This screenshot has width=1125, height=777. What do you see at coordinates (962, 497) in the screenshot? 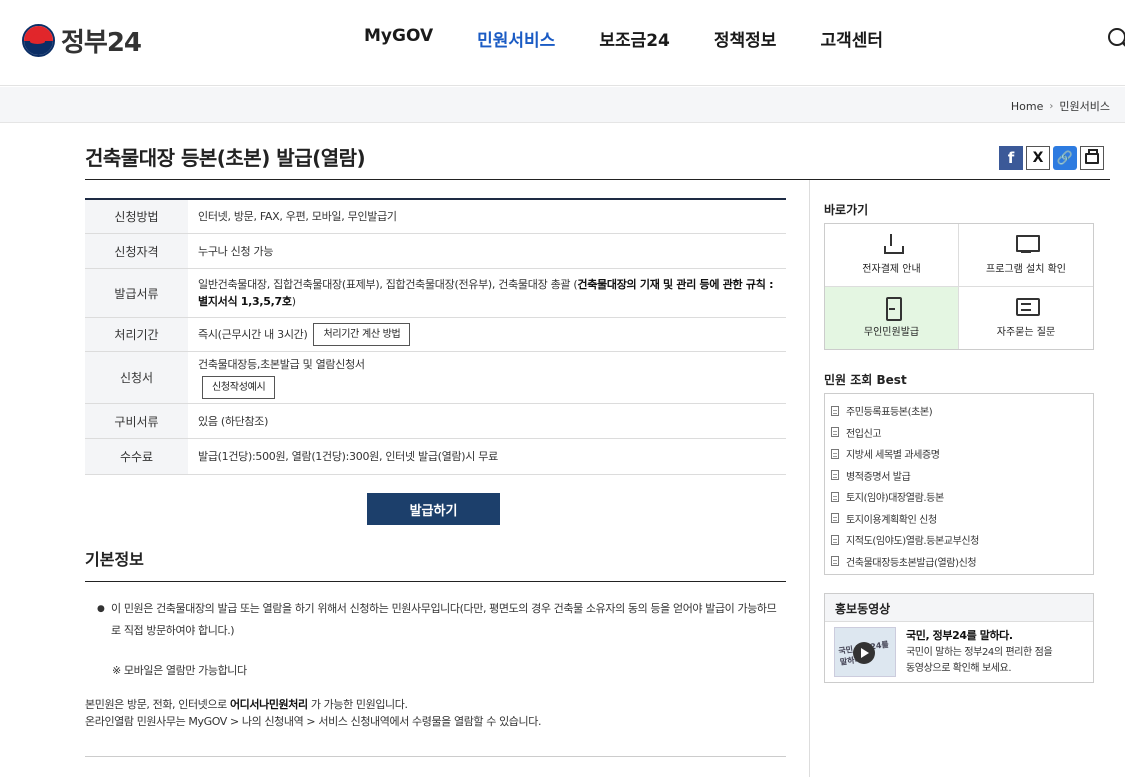
I see `list-item: 토지(임야)대장열람.등본` at bounding box center [962, 497].